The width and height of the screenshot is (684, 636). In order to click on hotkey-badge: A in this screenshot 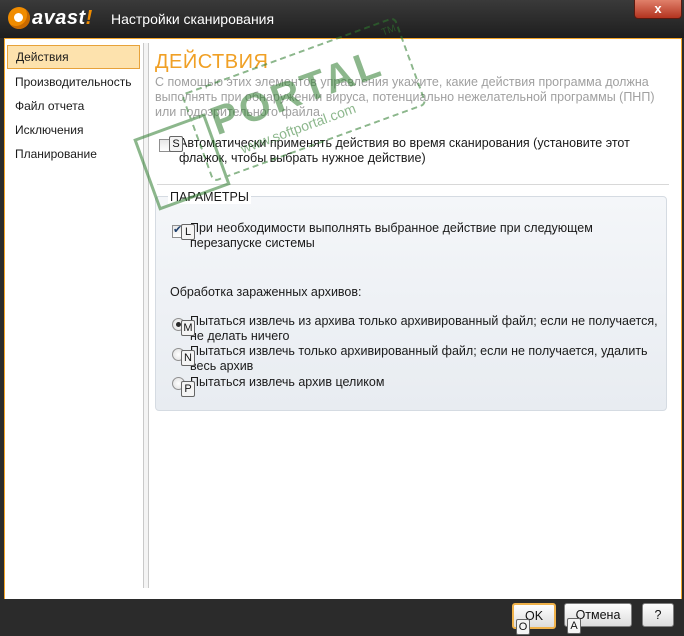, I will do `click(574, 626)`.